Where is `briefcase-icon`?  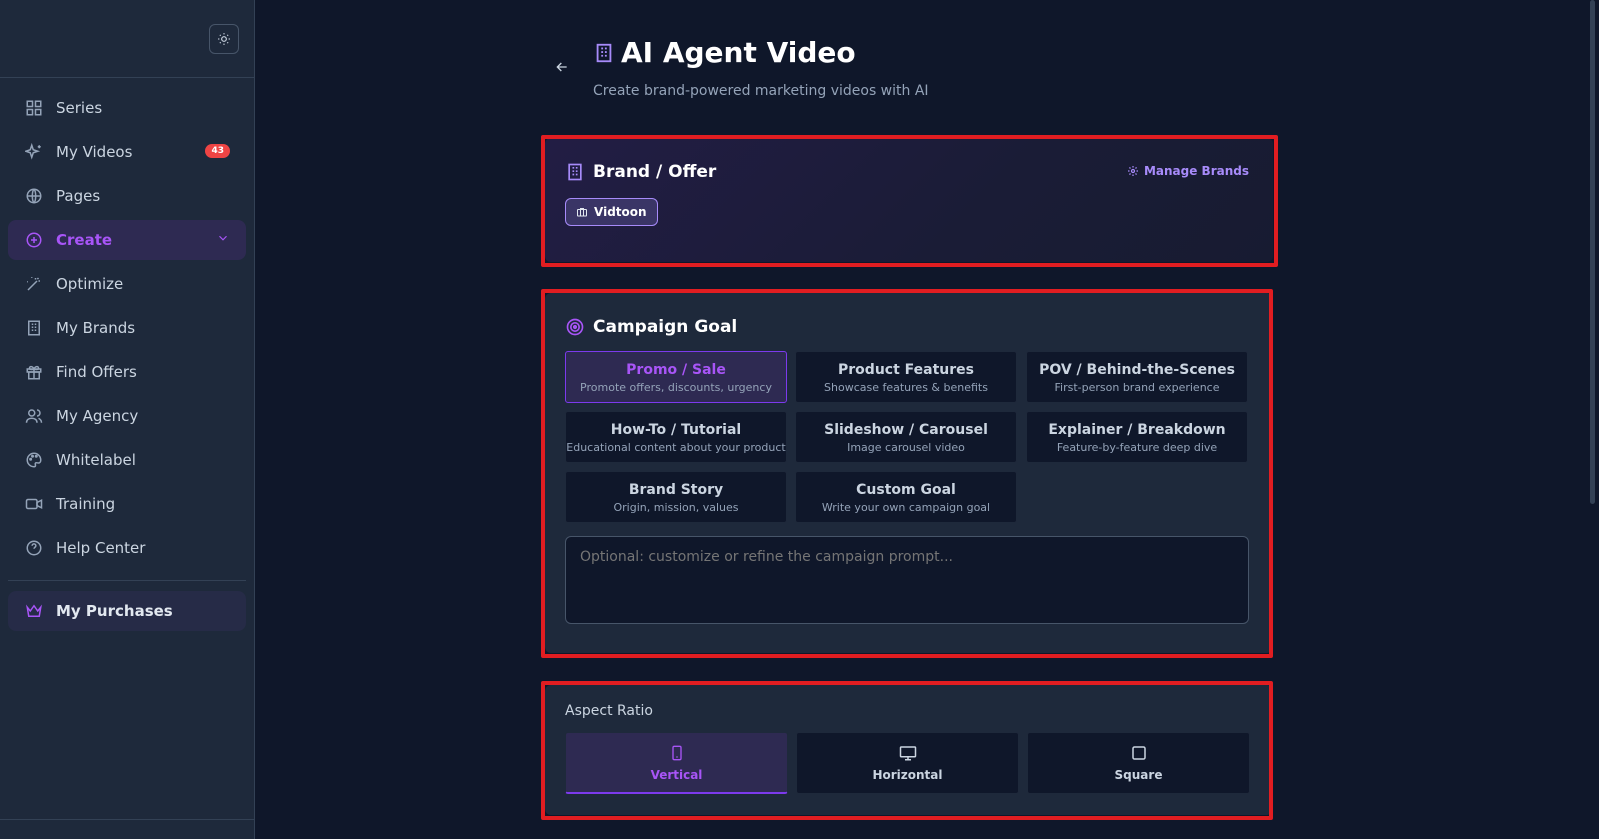 briefcase-icon is located at coordinates (582, 212).